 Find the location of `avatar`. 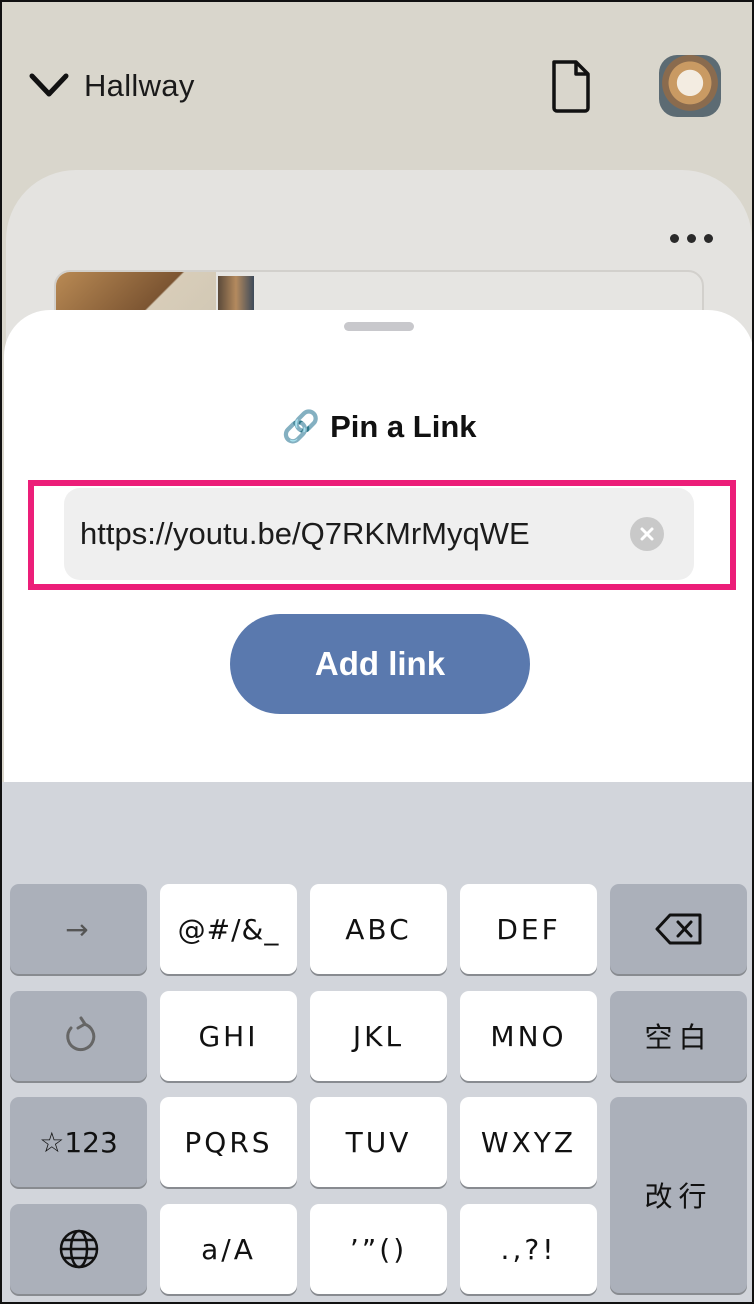

avatar is located at coordinates (690, 86).